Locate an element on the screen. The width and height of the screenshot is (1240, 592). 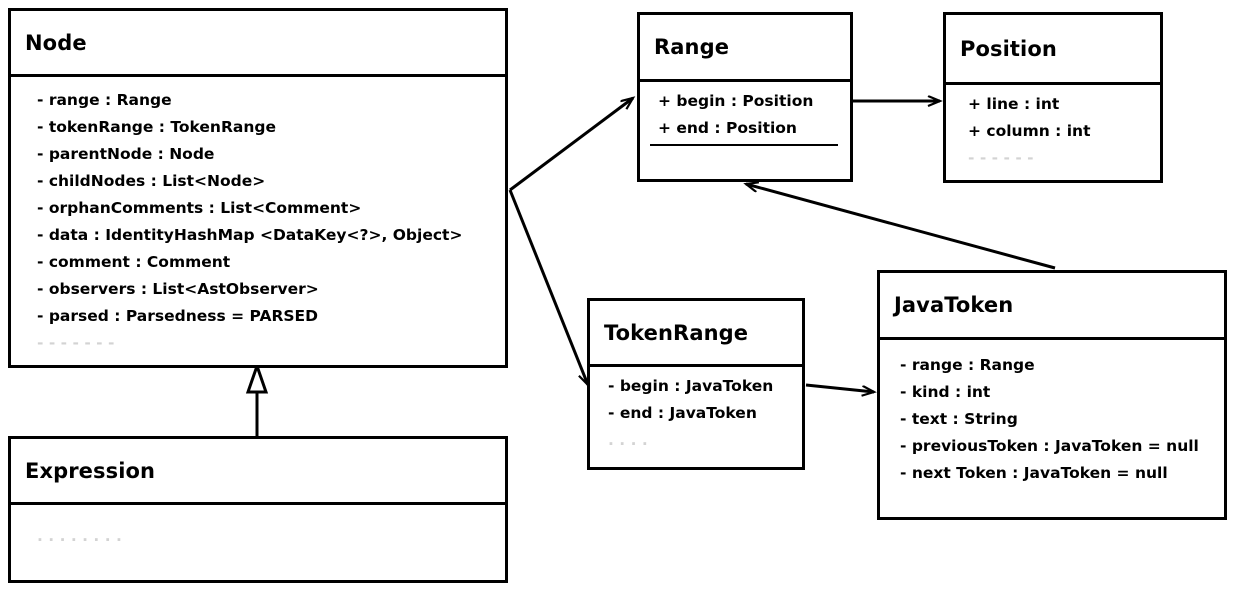
class-attributes-expression: . . . . . . . . is located at coordinates (258, 542).